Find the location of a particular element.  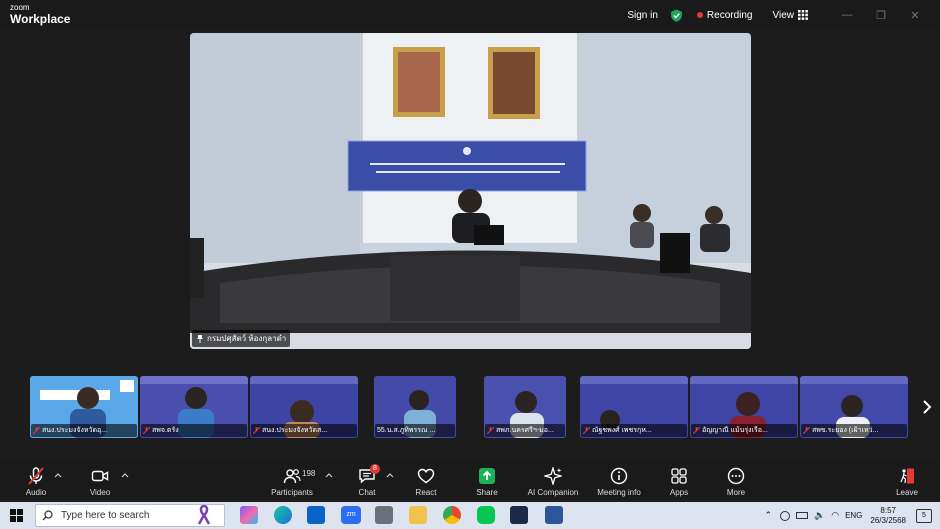

audio-options-chevron-icon is located at coordinates (58, 475).